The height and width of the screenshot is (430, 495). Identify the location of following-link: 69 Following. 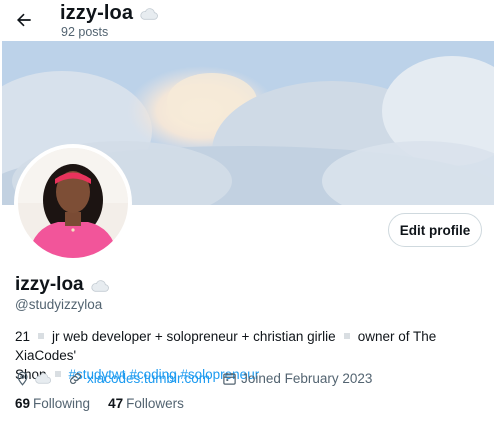
(52, 403).